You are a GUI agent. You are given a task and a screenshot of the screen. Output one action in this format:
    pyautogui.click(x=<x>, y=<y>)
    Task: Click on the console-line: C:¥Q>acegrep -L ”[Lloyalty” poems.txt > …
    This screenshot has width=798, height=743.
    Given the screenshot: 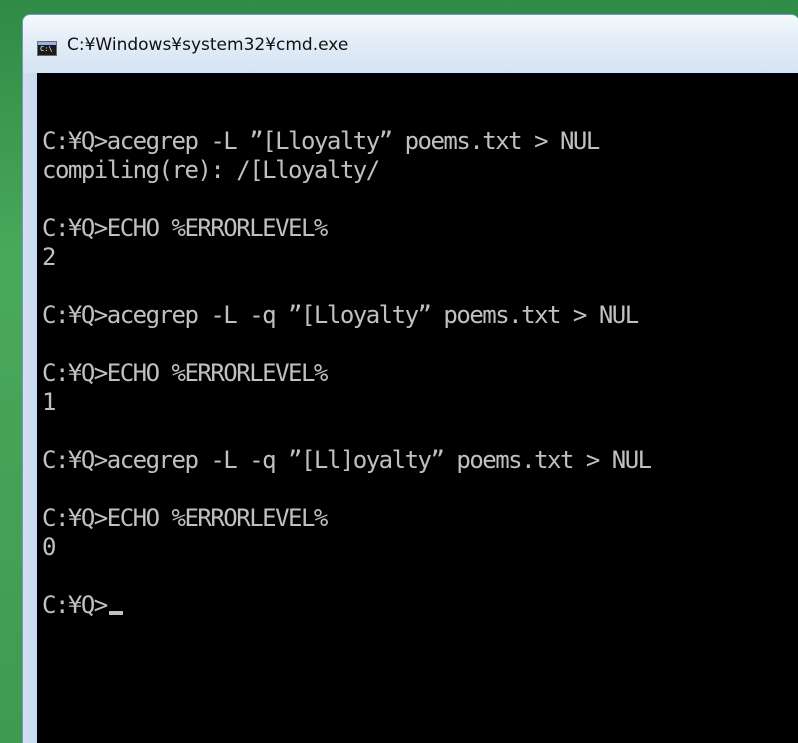 What is the action you would take?
    pyautogui.click(x=321, y=141)
    